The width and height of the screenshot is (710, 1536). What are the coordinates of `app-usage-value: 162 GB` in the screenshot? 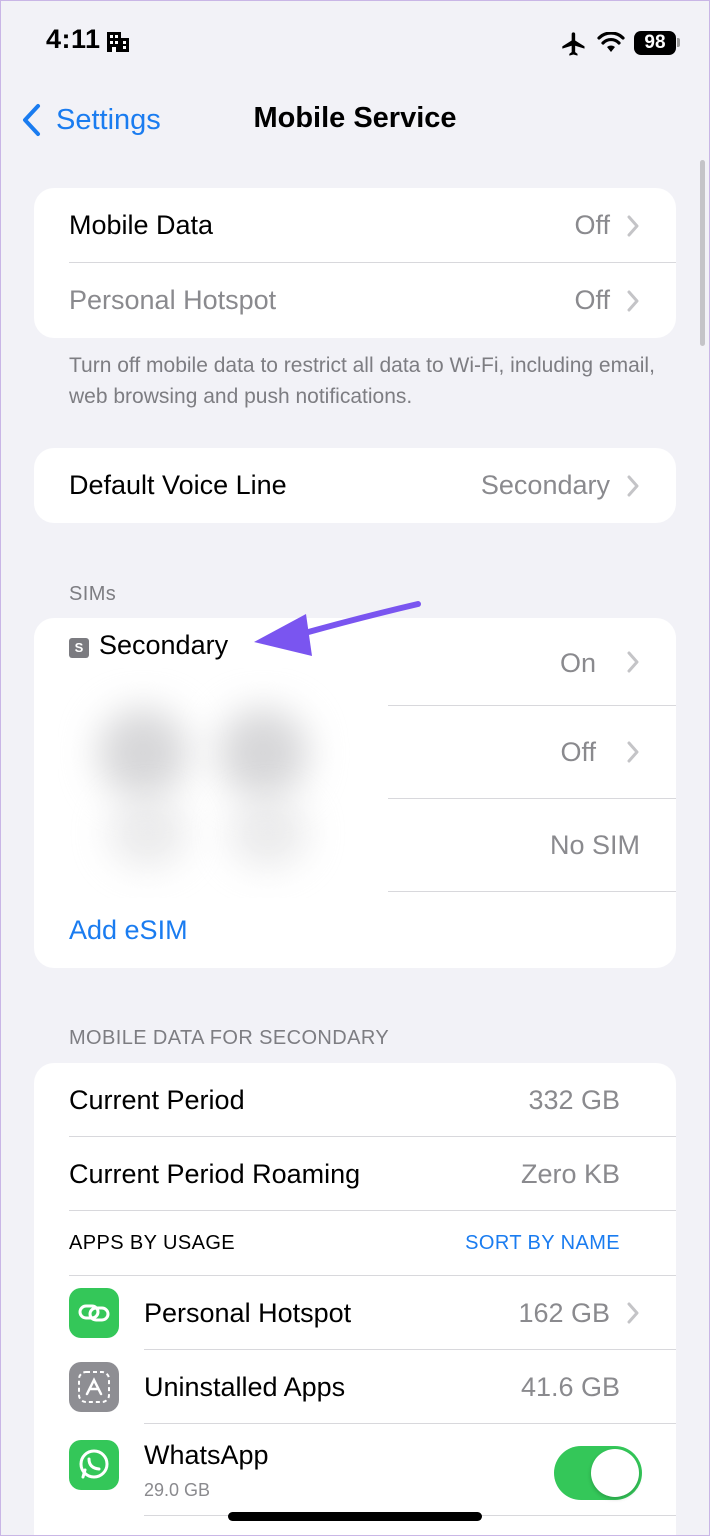 It's located at (564, 1312).